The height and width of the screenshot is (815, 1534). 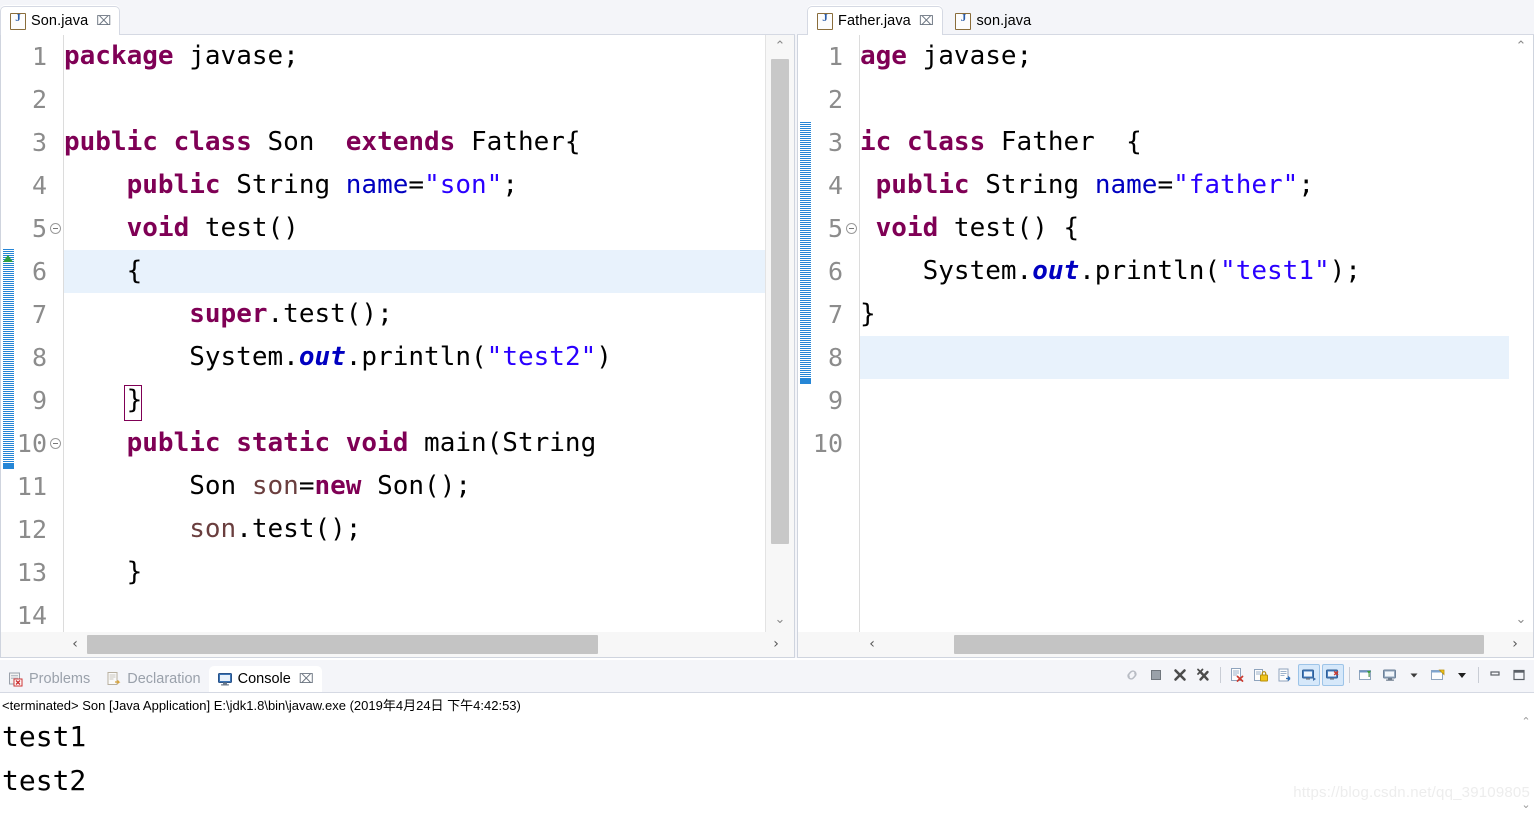 What do you see at coordinates (416, 357) in the screenshot?
I see `code-token: .println(` at bounding box center [416, 357].